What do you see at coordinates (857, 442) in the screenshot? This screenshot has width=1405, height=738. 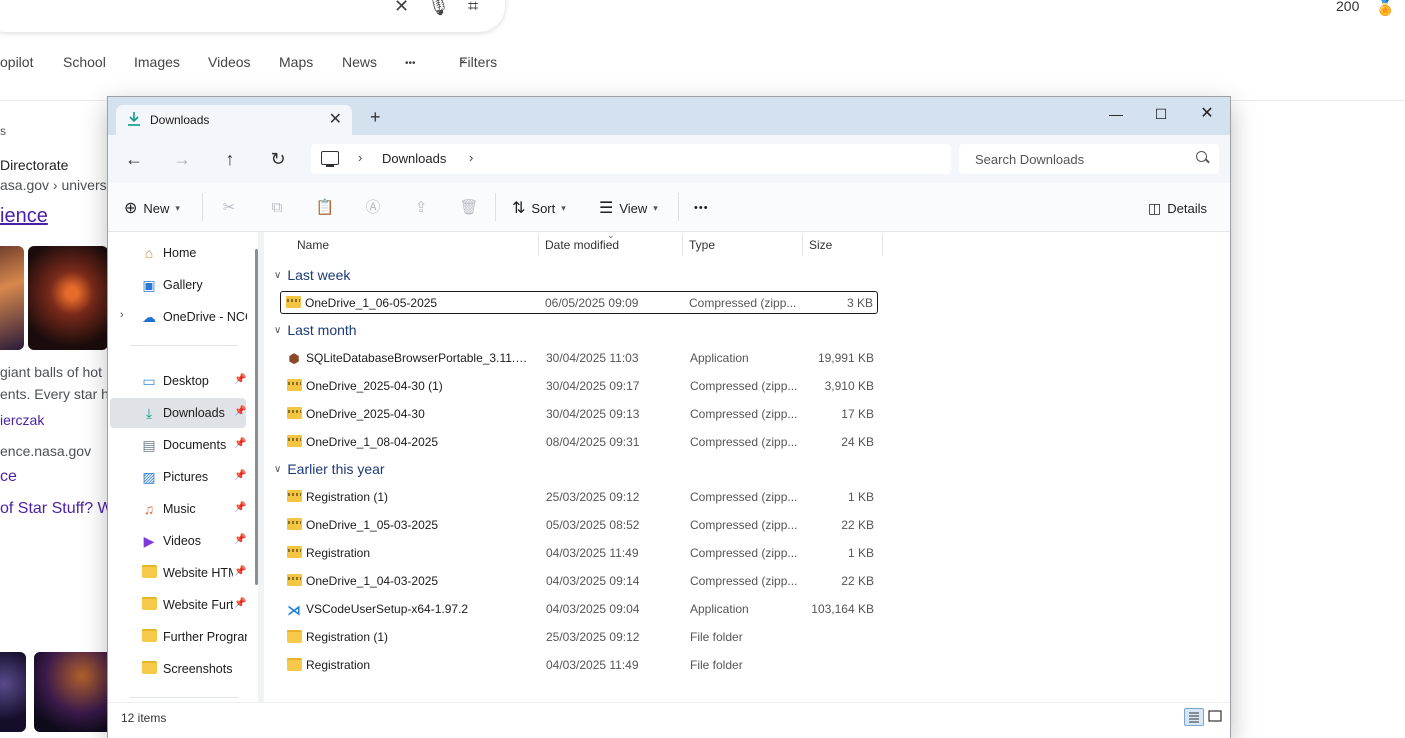 I see `file-size: 24 KB` at bounding box center [857, 442].